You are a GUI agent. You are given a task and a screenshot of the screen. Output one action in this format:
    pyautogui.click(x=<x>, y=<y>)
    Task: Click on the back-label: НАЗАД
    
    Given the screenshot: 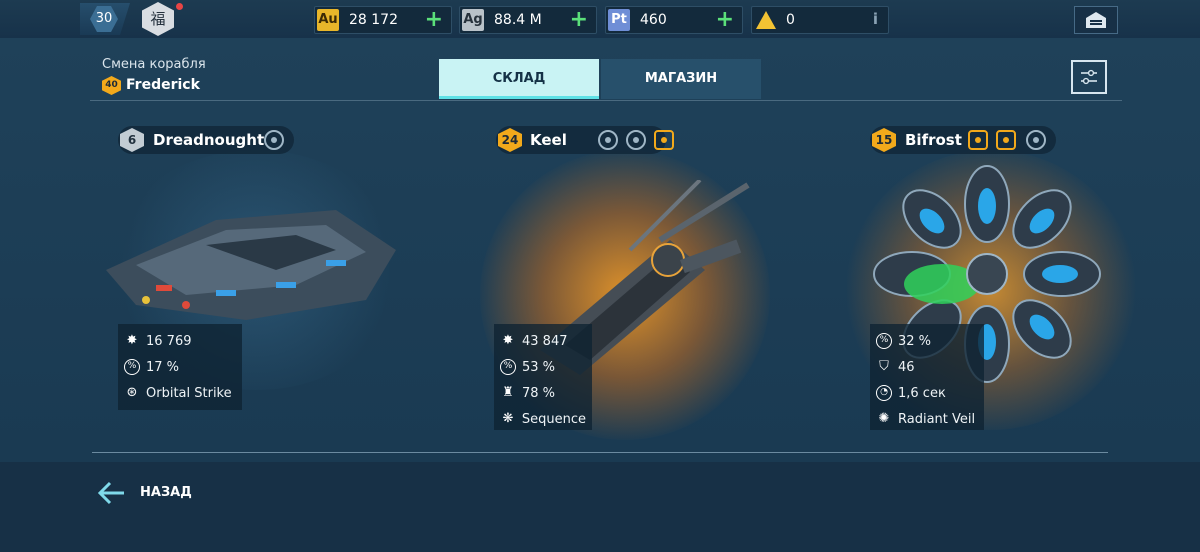 What is the action you would take?
    pyautogui.click(x=166, y=492)
    